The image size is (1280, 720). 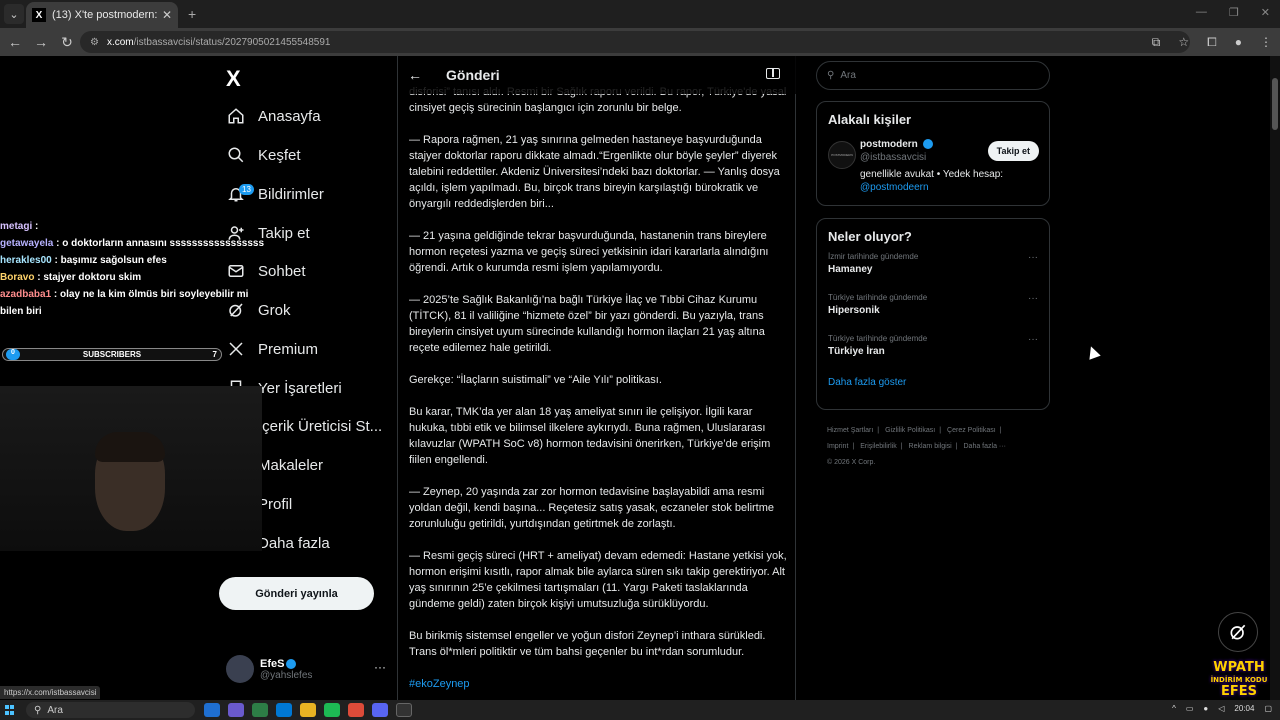 What do you see at coordinates (291, 465) in the screenshot?
I see `nav-label: Makaleler` at bounding box center [291, 465].